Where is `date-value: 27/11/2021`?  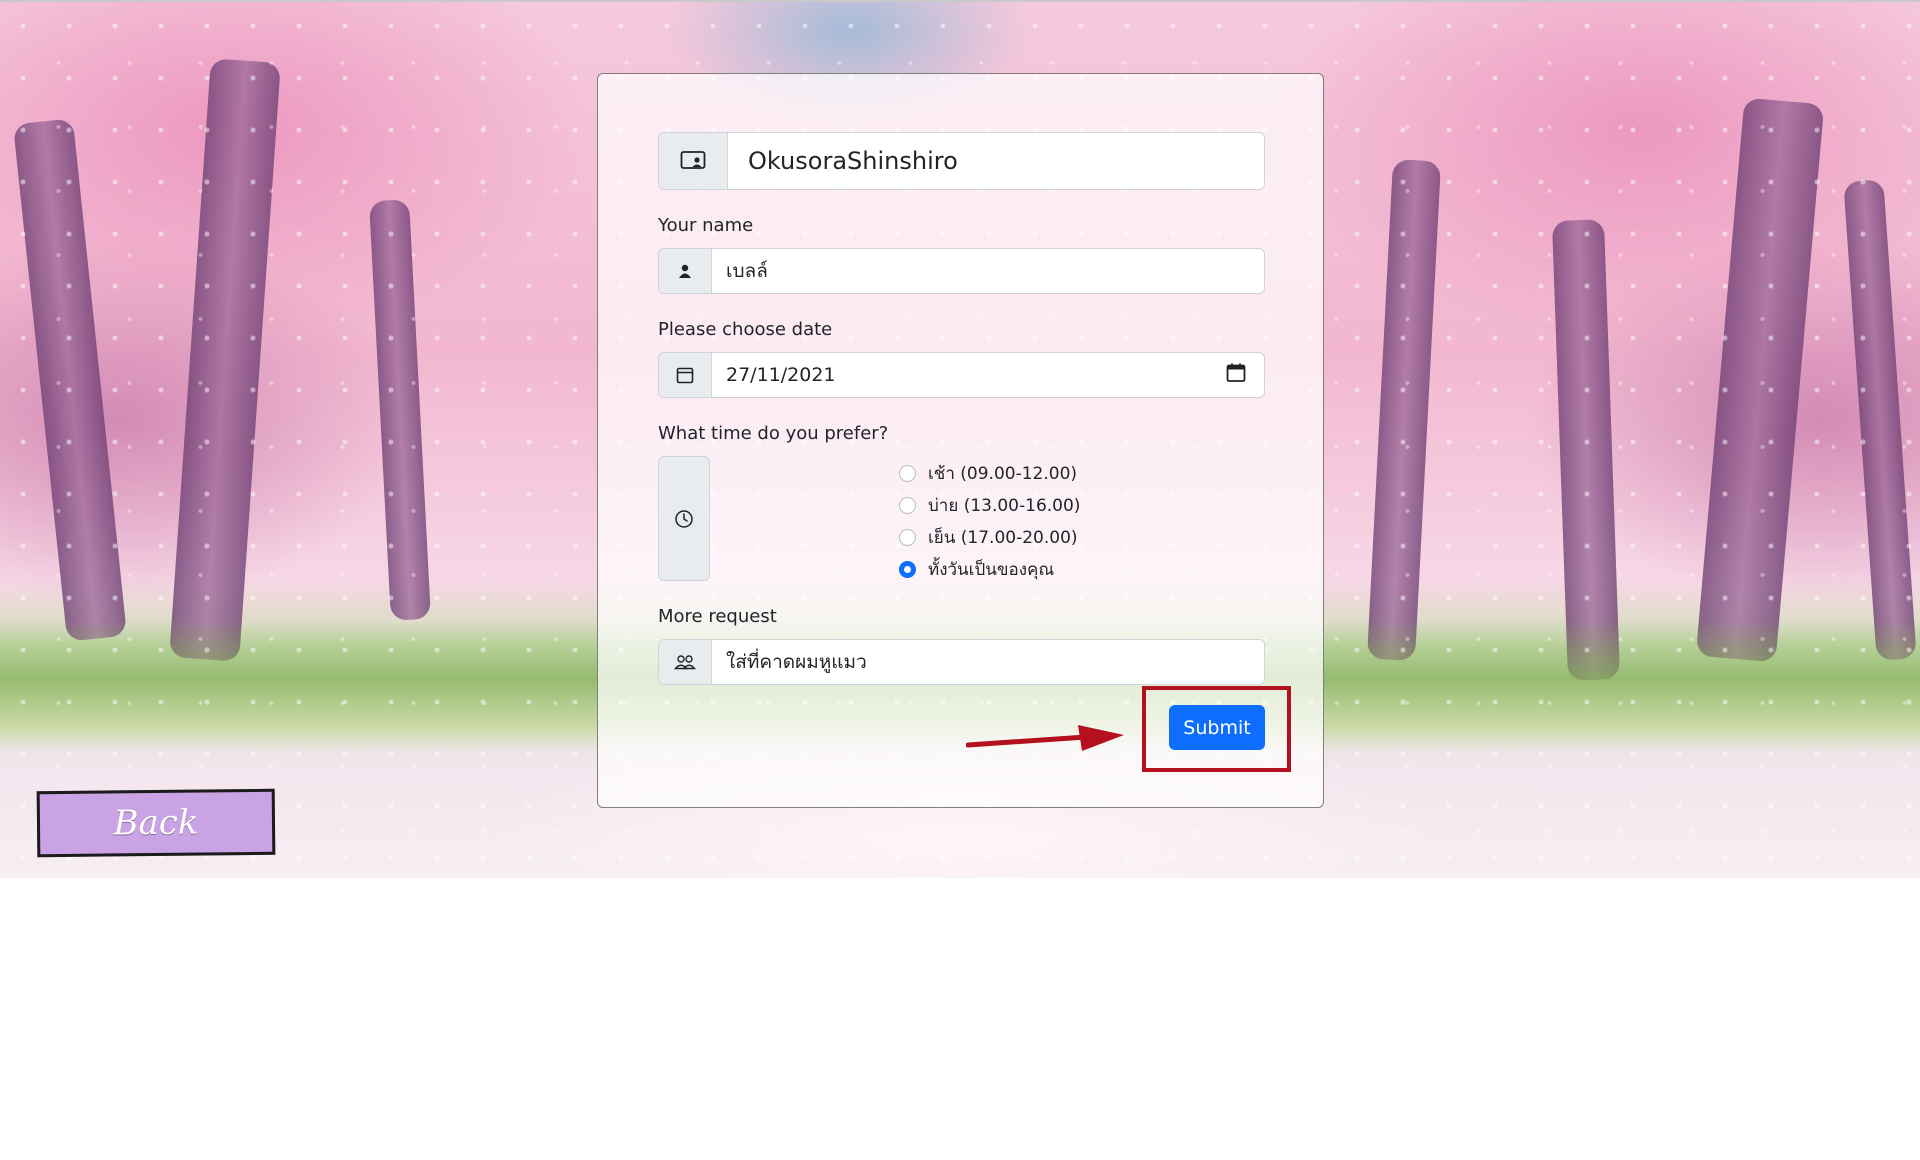 date-value: 27/11/2021 is located at coordinates (781, 375).